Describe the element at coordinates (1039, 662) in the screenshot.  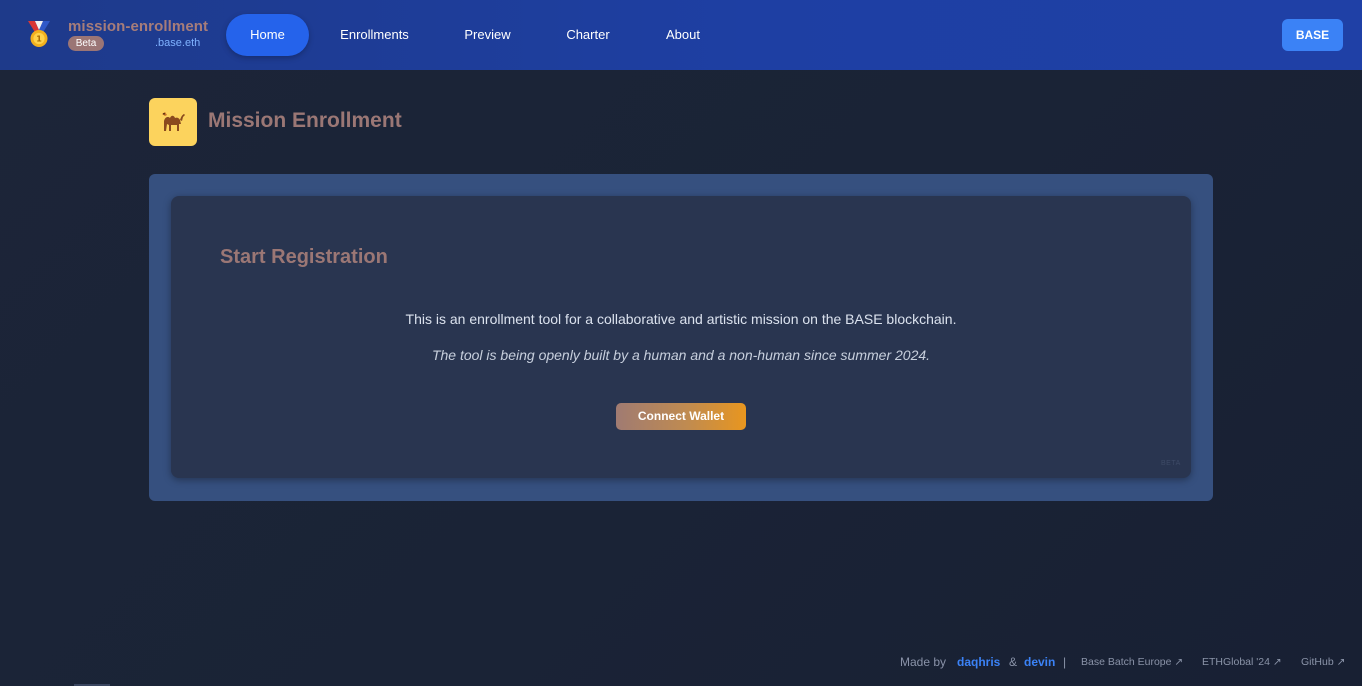
I see `footer-author-link-devin: devin` at that location.